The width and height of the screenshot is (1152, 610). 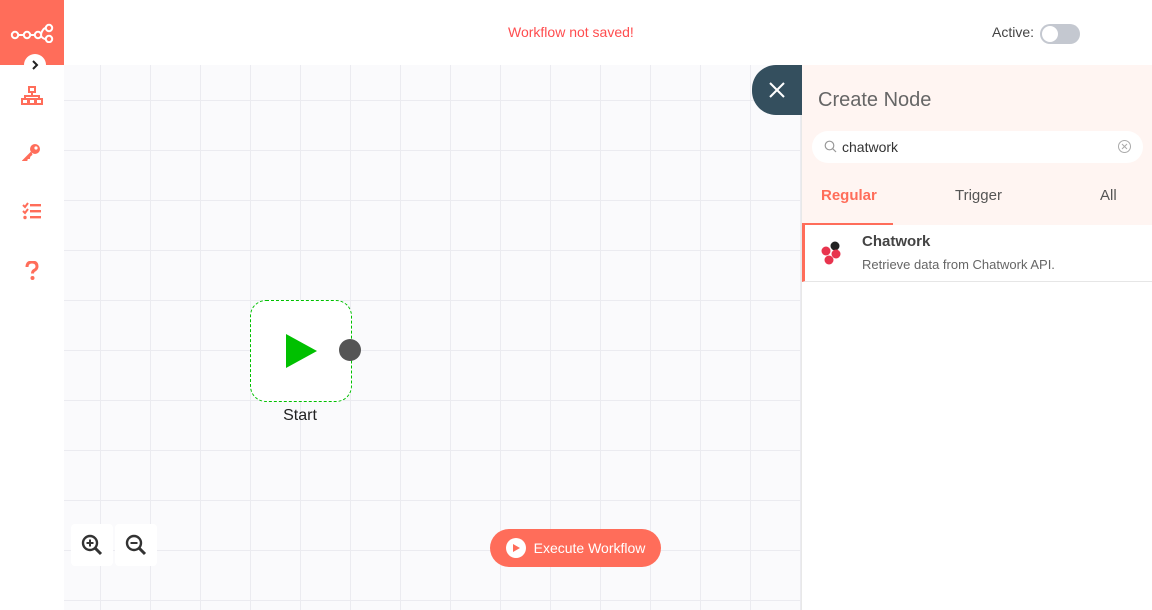 I want to click on clear-search-icon, so click(x=1124, y=146).